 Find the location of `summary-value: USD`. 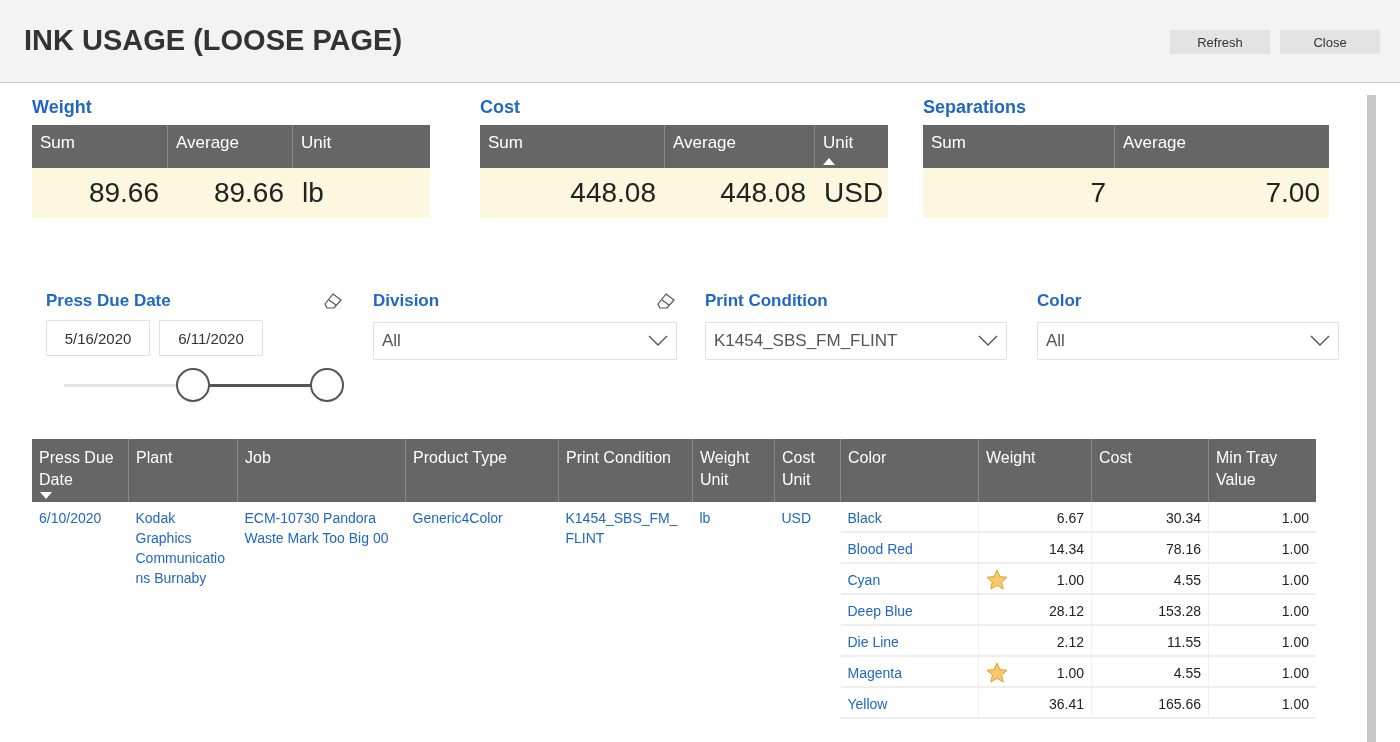

summary-value: USD is located at coordinates (854, 193).